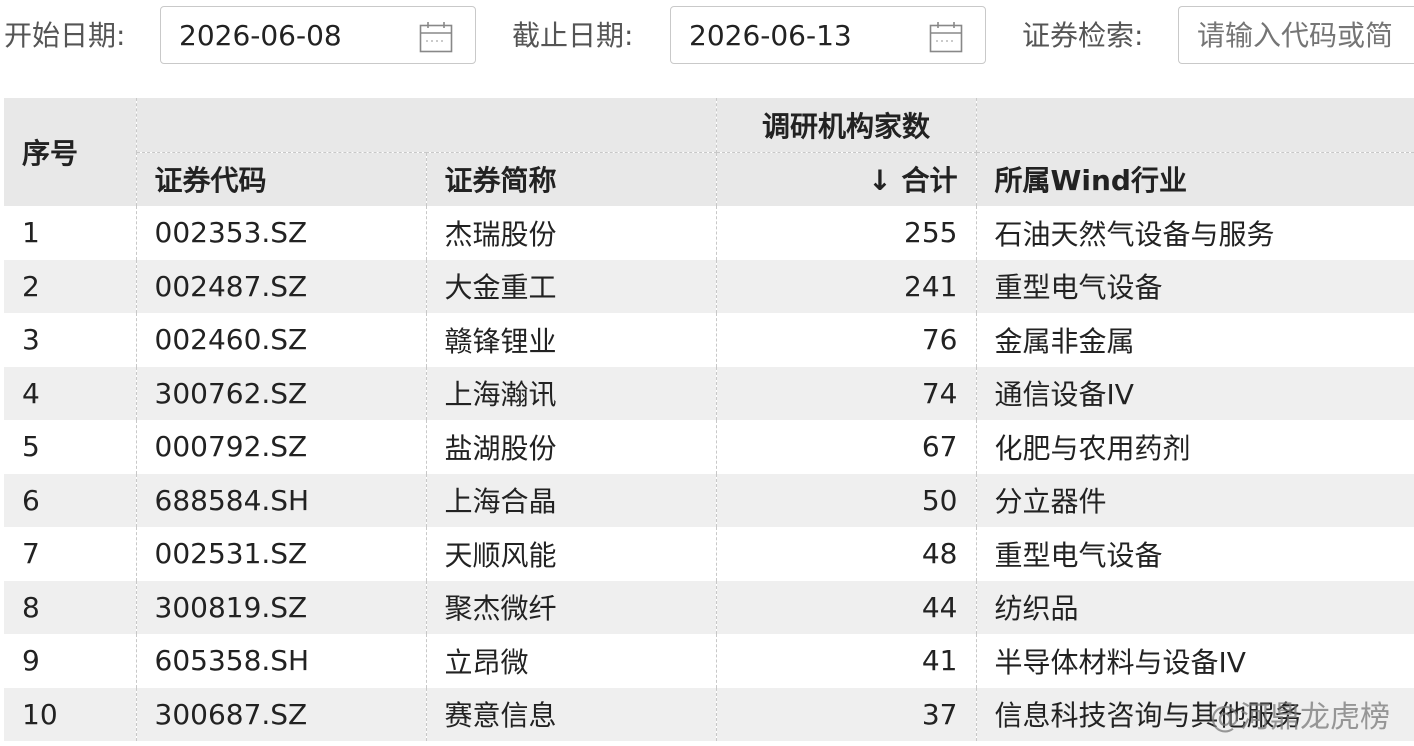 The width and height of the screenshot is (1414, 746). I want to click on start-date-field: 2026-06-08, so click(318, 35).